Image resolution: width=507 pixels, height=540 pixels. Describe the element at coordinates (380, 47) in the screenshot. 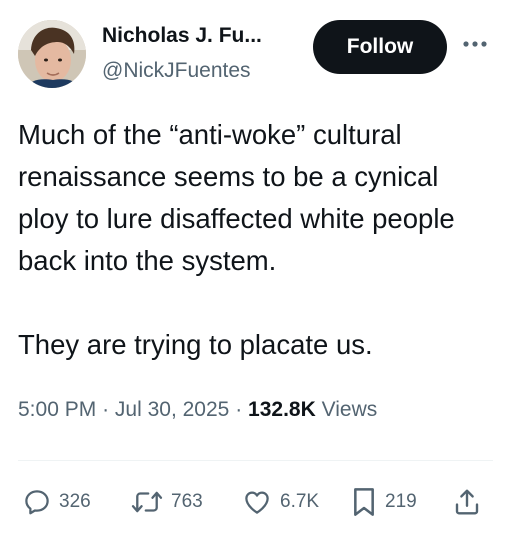

I see `follow-button: Follow` at that location.